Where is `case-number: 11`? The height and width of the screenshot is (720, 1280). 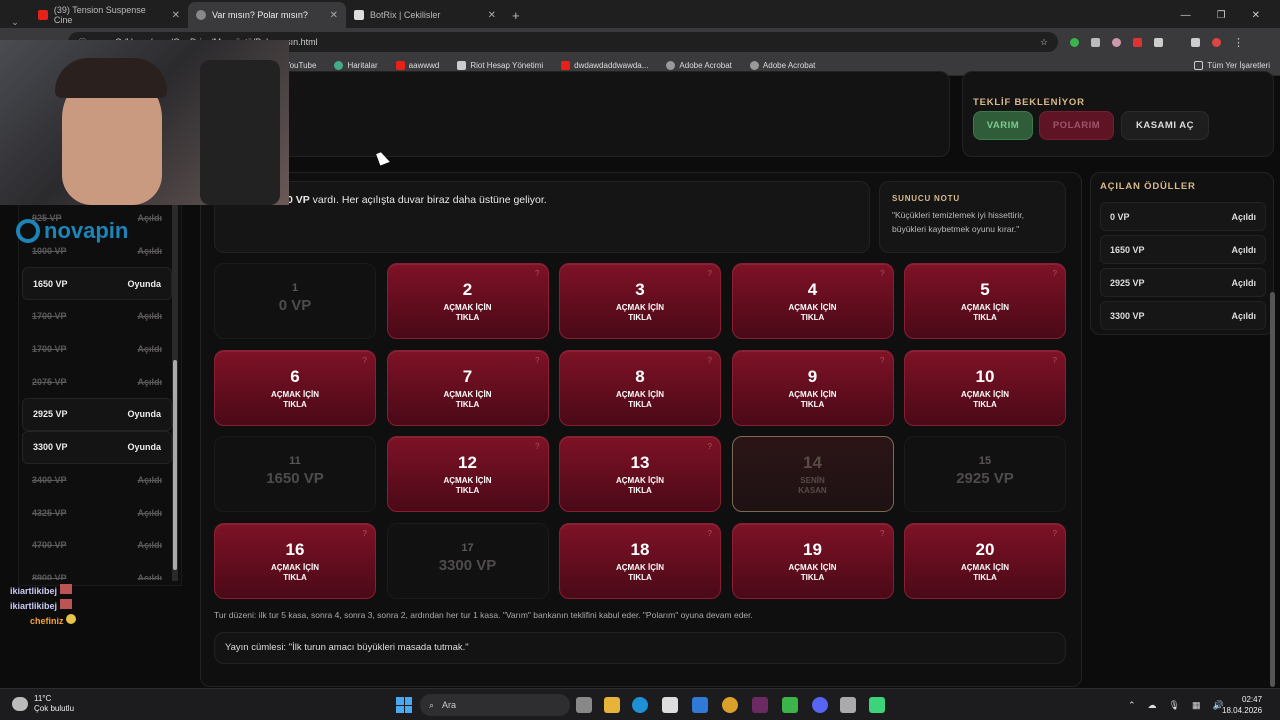 case-number: 11 is located at coordinates (295, 461).